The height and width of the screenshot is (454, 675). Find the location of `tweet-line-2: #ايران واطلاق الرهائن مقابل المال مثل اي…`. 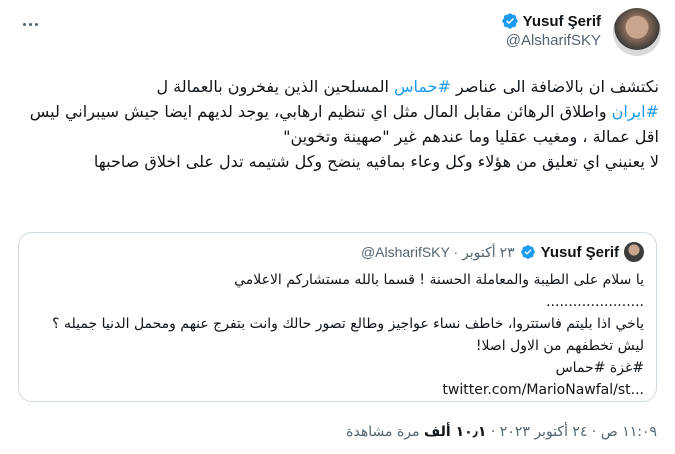

tweet-line-2: #ايران واطلاق الرهائن مقابل المال مثل اي… is located at coordinates (344, 124).